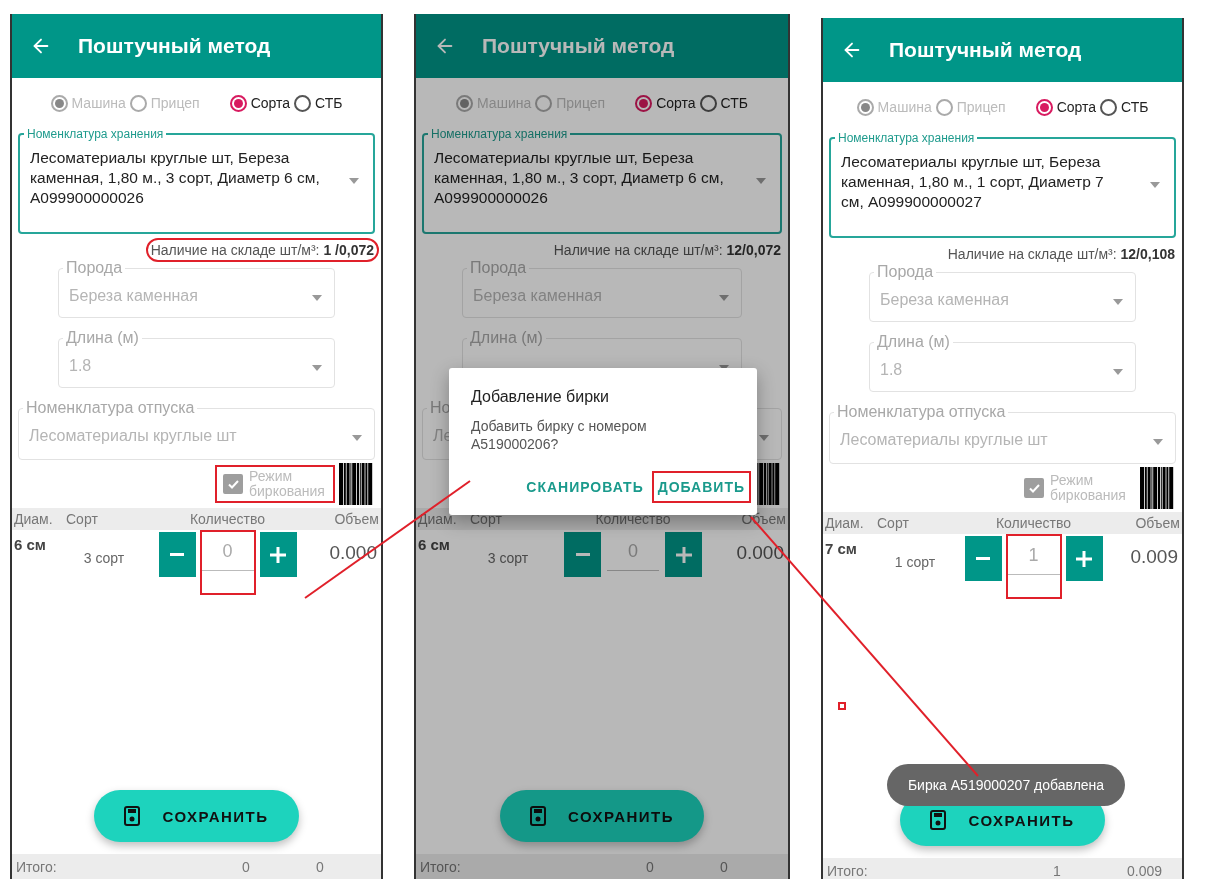  Describe the element at coordinates (1145, 870) in the screenshot. I see `totals-volume: 0.009` at that location.